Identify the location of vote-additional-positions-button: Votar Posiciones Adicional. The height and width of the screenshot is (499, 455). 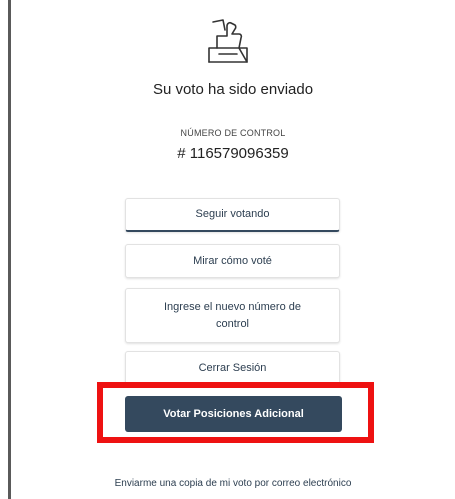
(233, 414).